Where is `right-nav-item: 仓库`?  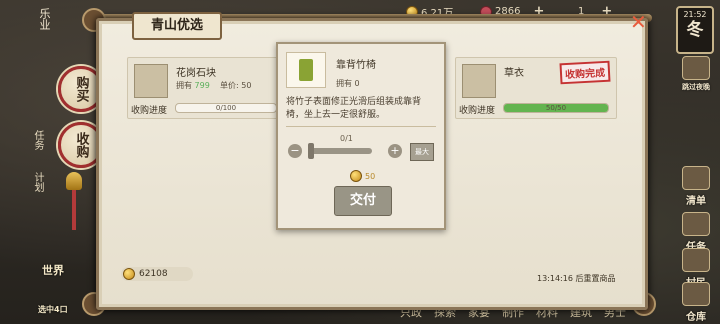
right-nav-item: 仓库 is located at coordinates (696, 302).